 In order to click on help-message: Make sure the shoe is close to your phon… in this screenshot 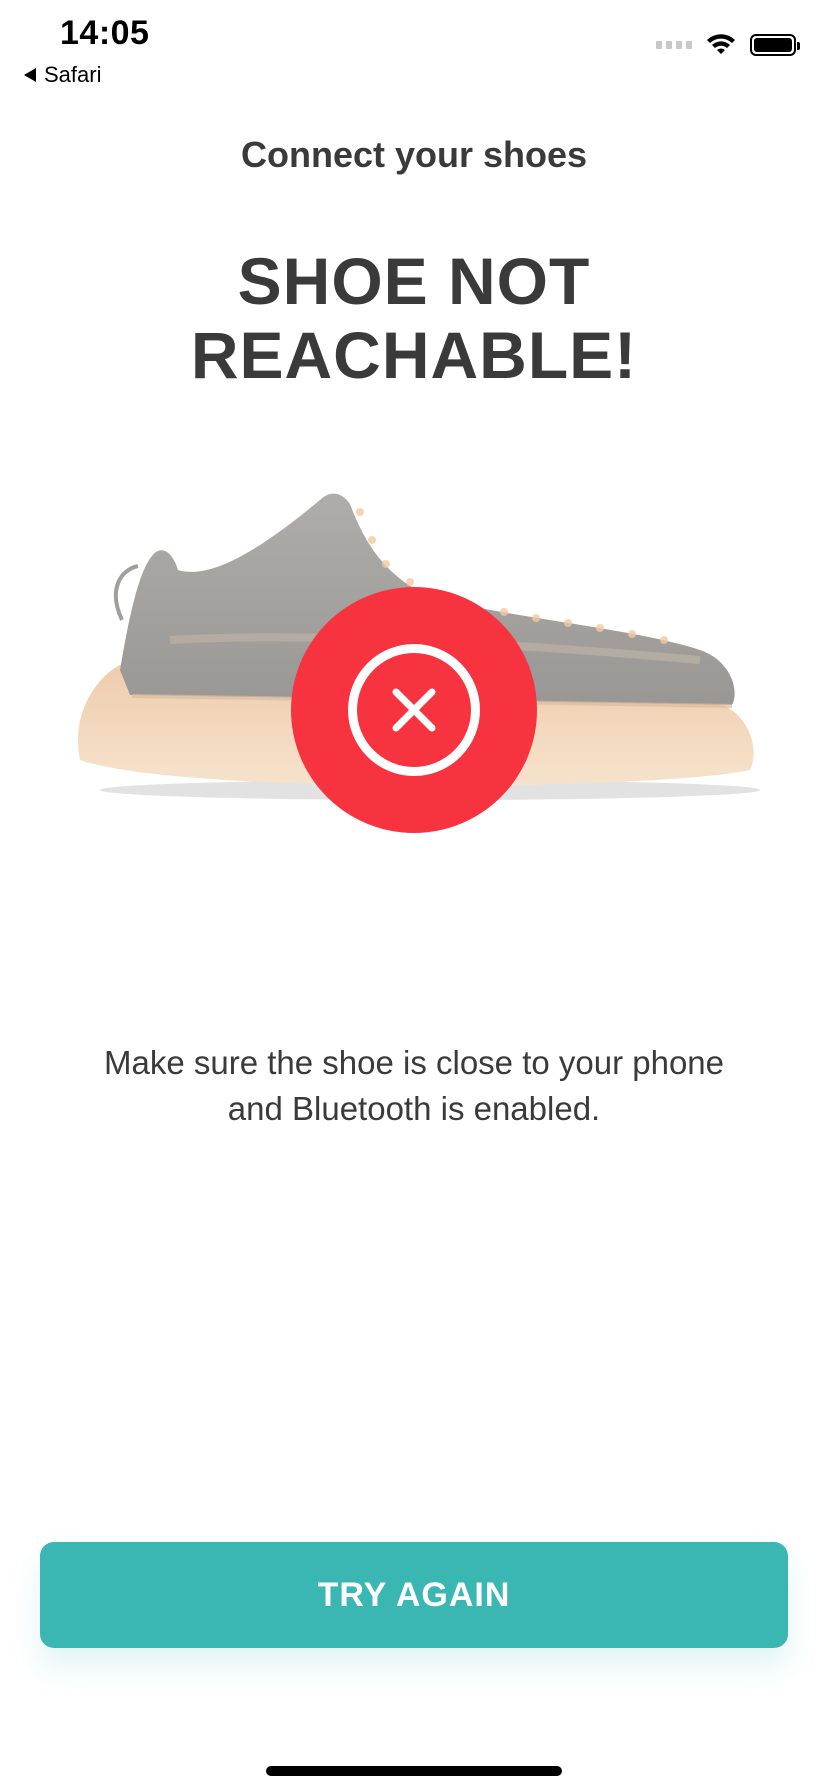, I will do `click(414, 1086)`.